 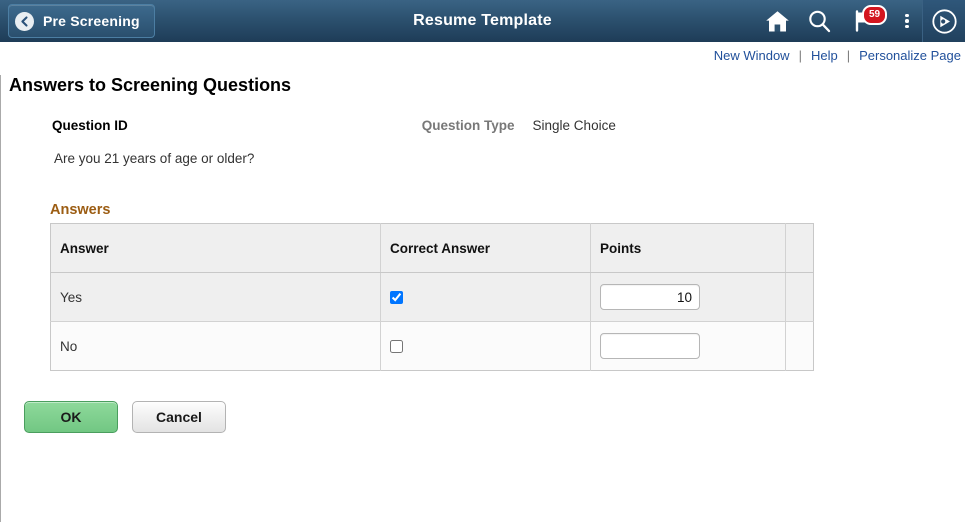 What do you see at coordinates (574, 125) in the screenshot?
I see `question-type-value: Single Choice` at bounding box center [574, 125].